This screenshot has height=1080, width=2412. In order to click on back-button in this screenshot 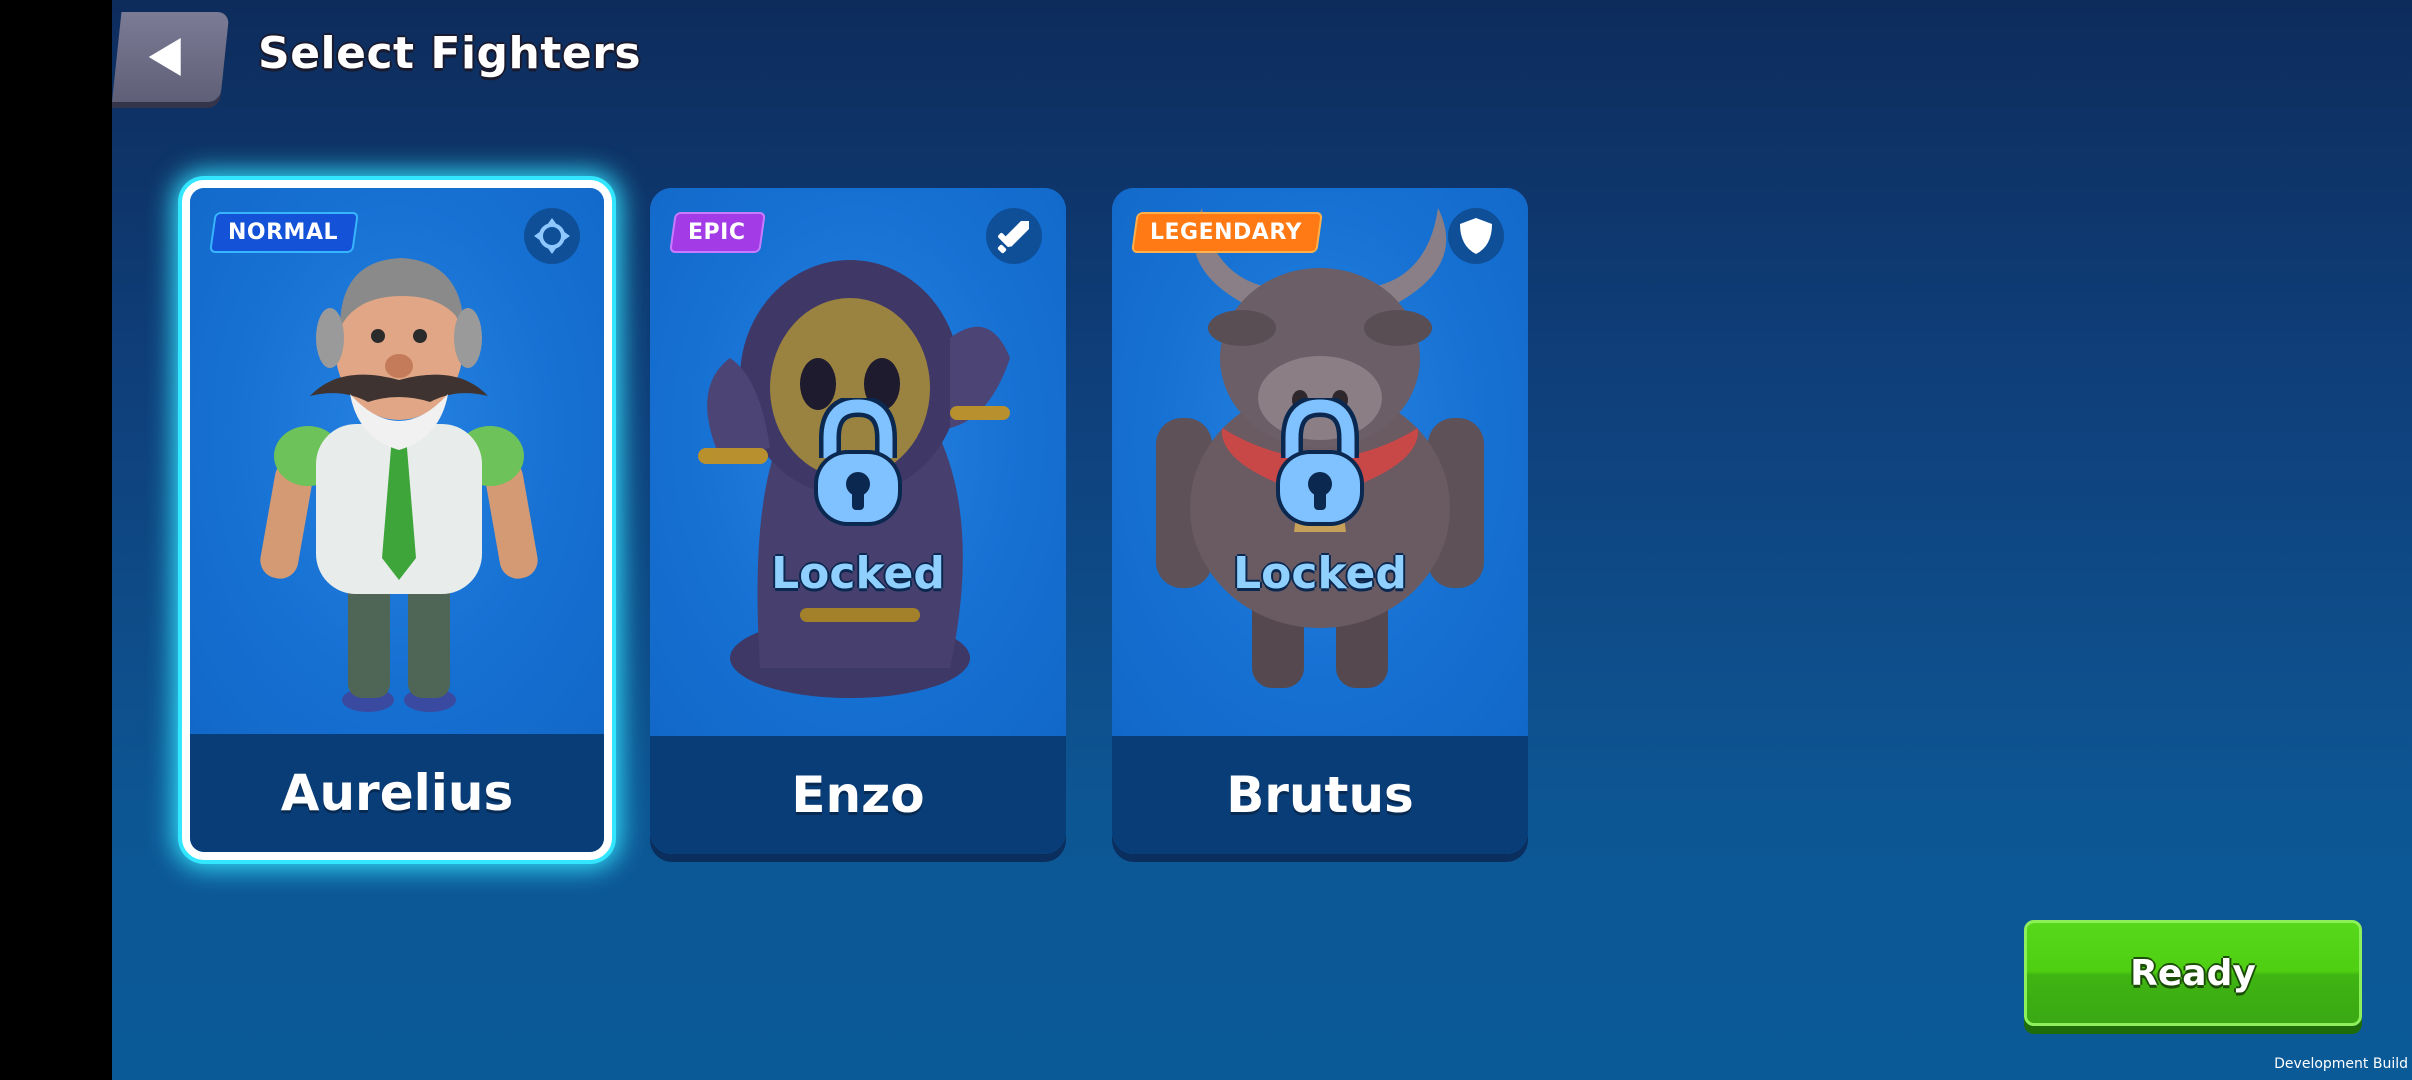, I will do `click(171, 57)`.